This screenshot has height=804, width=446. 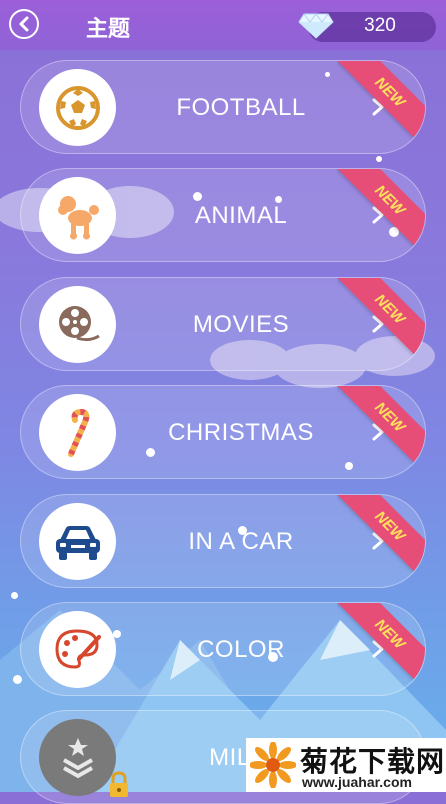 I want to click on candy-cane-icon, so click(x=78, y=432).